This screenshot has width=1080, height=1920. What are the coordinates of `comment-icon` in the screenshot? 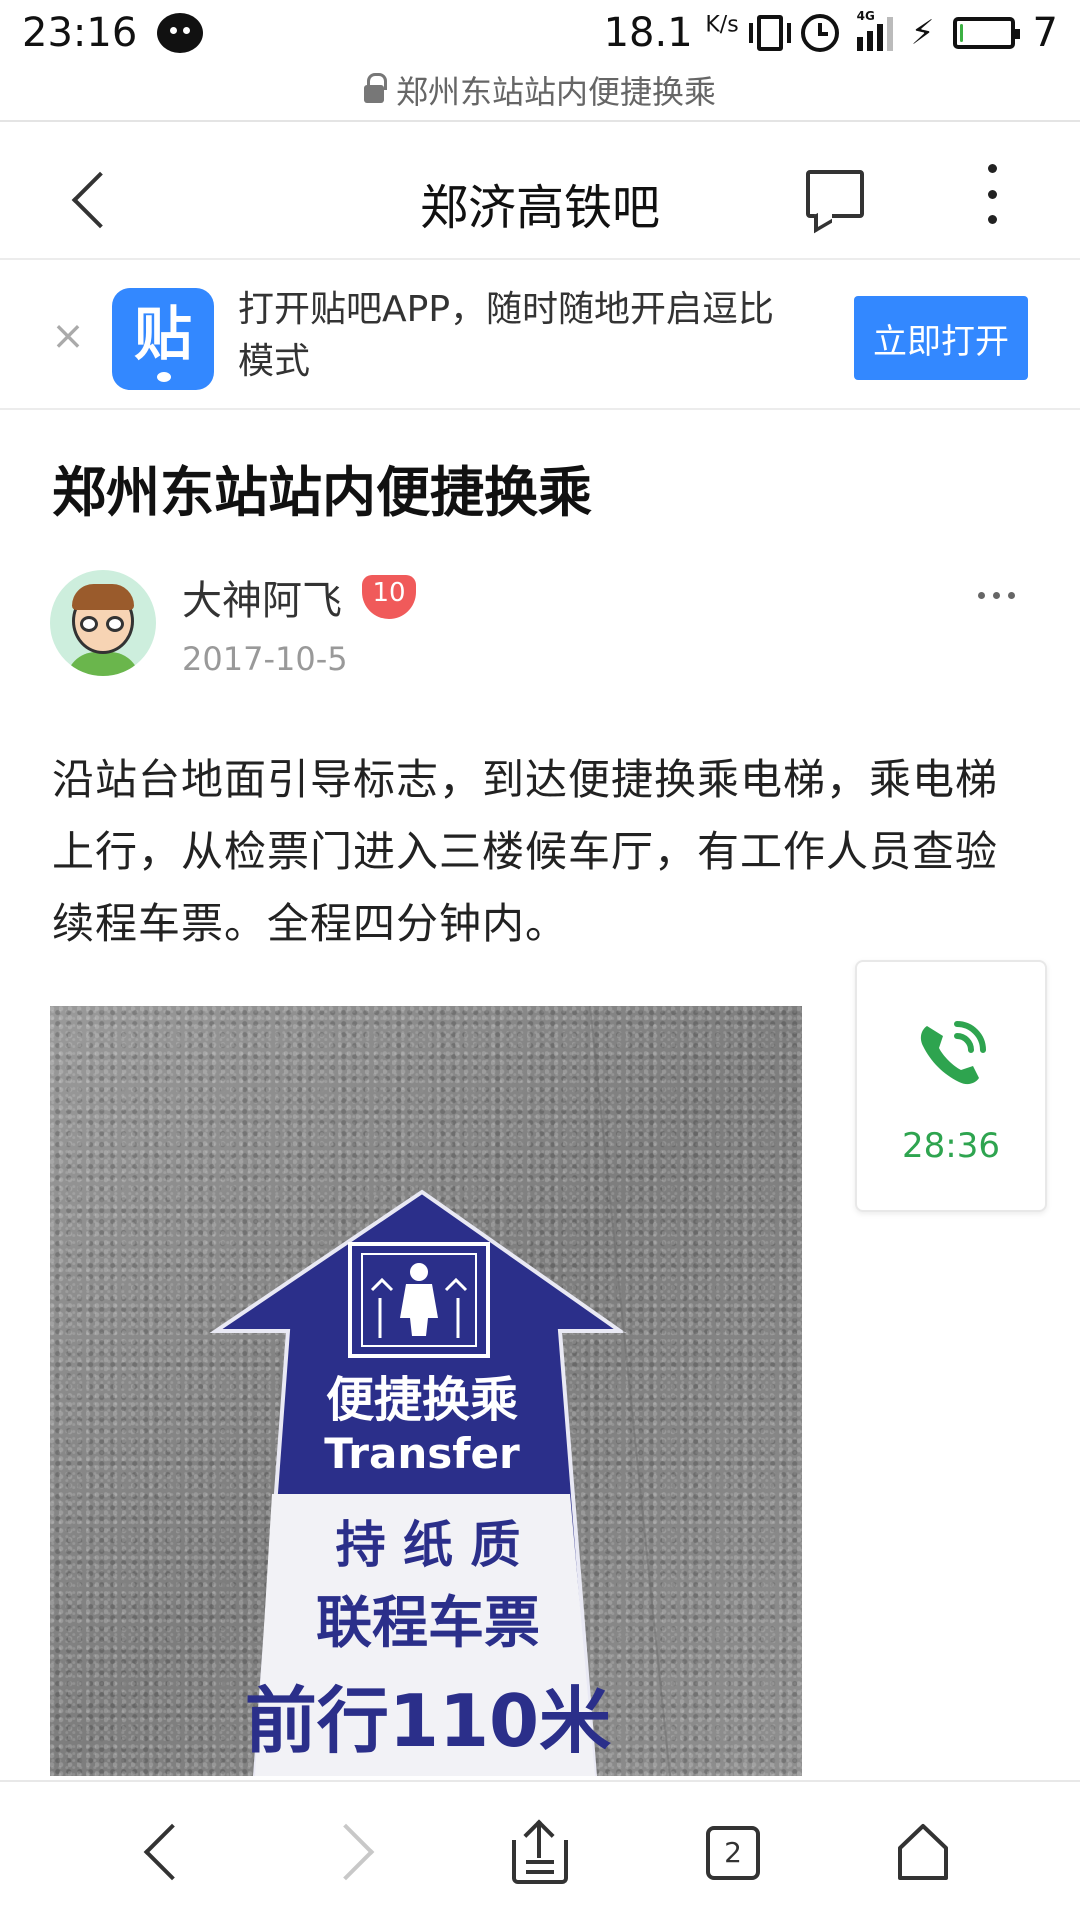 It's located at (835, 194).